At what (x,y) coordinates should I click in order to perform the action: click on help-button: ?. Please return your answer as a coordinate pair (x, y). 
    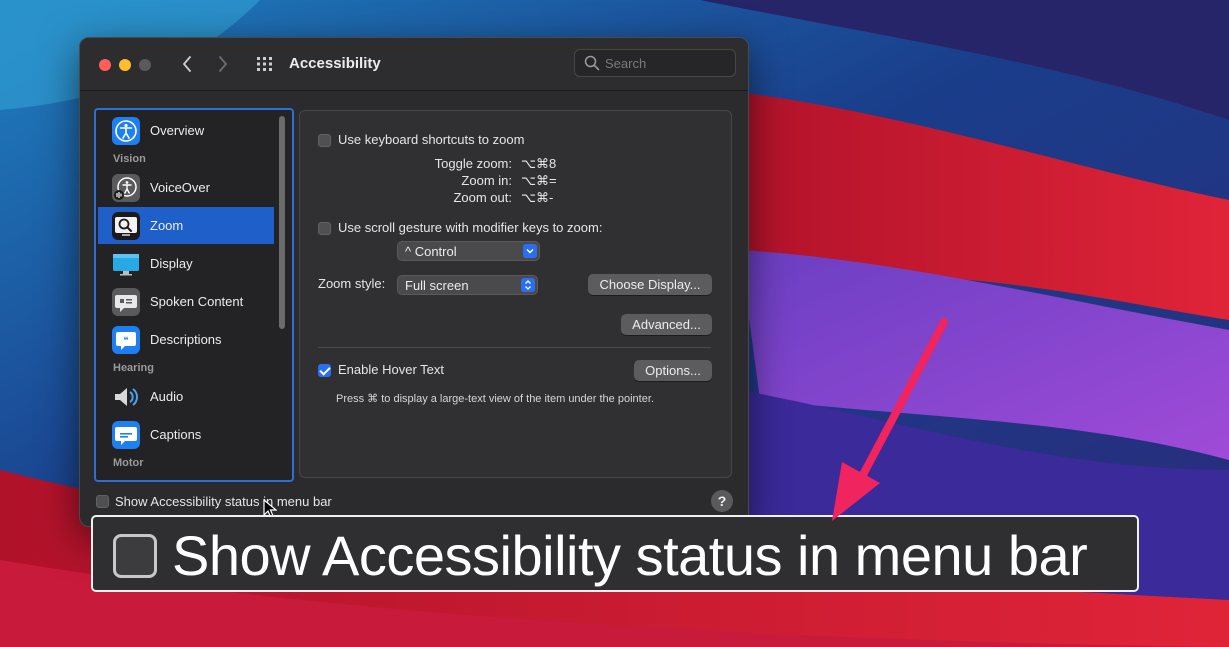
    Looking at the image, I should click on (722, 501).